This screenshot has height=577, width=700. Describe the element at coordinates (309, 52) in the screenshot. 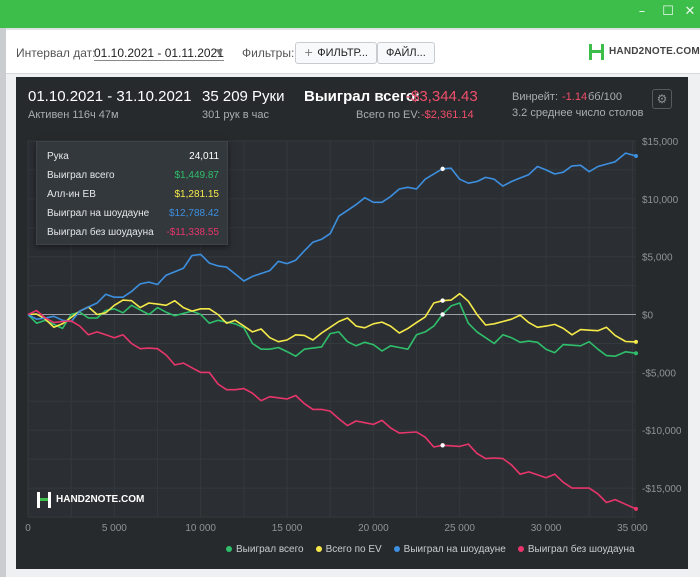

I see `plus-icon: +` at that location.